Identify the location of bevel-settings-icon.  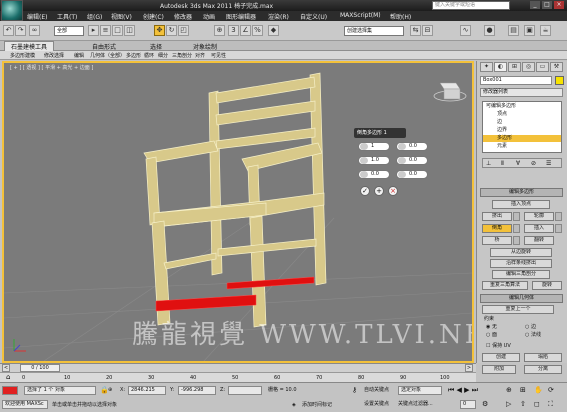
(516, 228).